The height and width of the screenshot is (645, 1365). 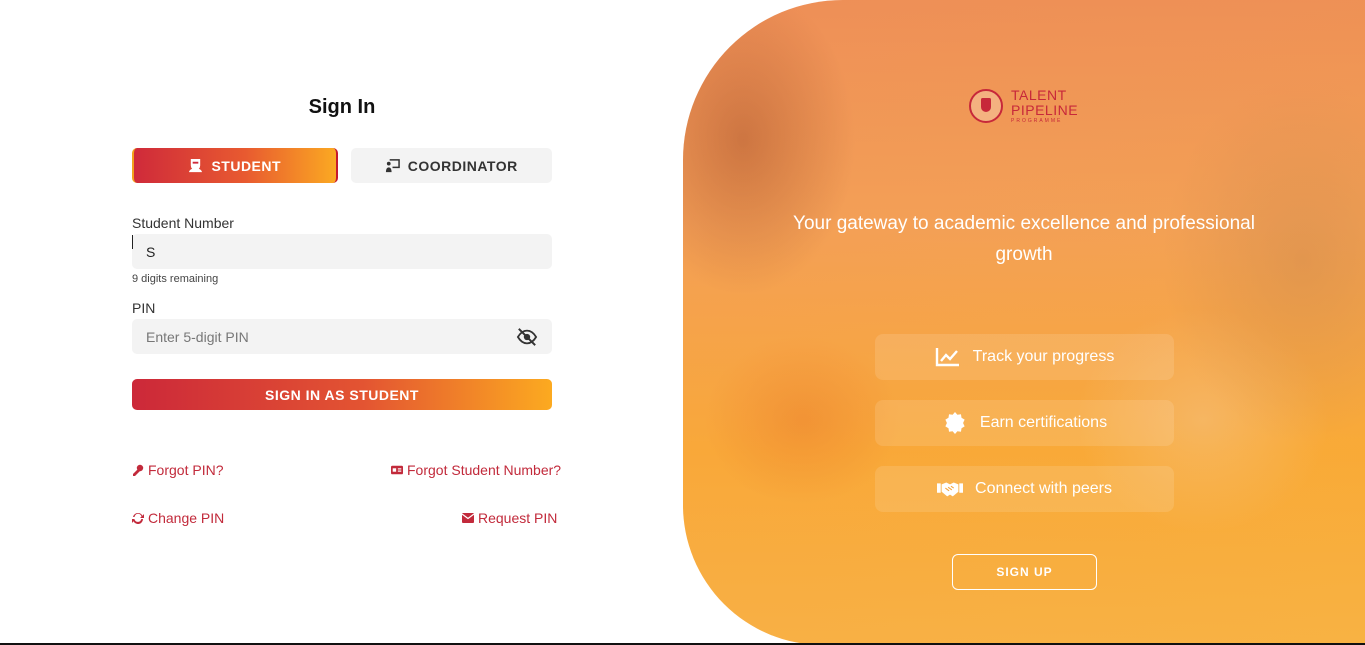 I want to click on feature-label: Track your progress, so click(x=1043, y=356).